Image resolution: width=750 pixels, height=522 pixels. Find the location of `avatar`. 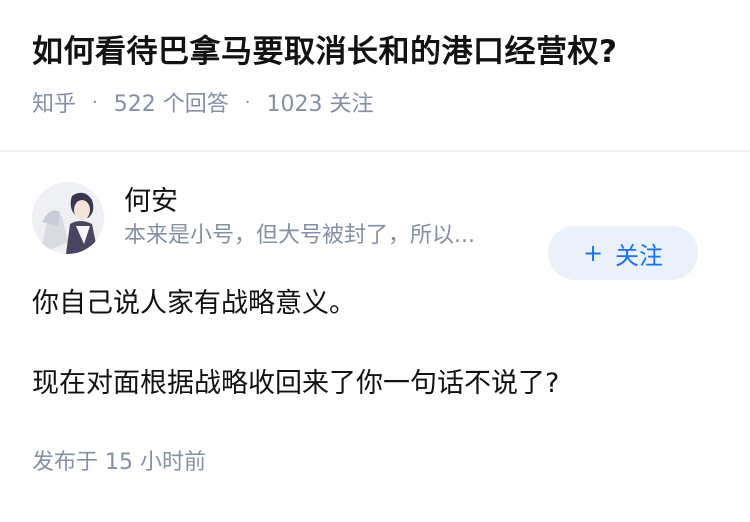

avatar is located at coordinates (68, 218).